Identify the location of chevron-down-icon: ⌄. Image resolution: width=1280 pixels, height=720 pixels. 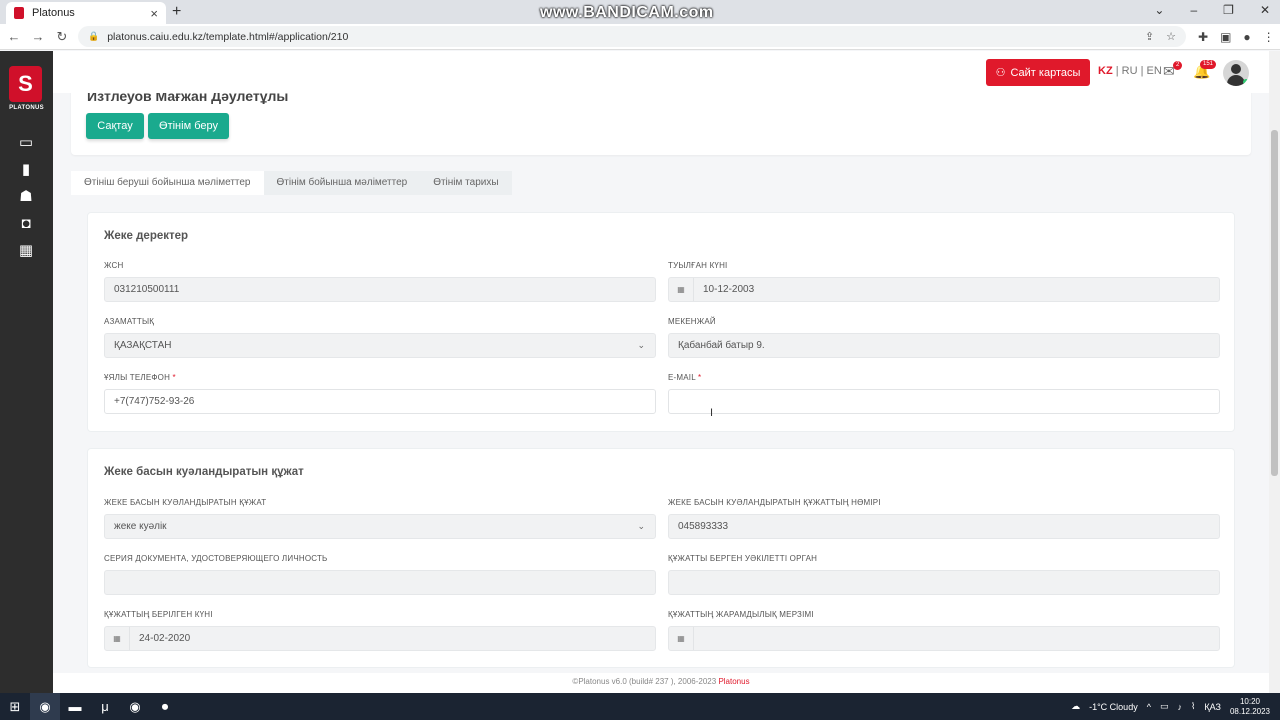
(641, 526).